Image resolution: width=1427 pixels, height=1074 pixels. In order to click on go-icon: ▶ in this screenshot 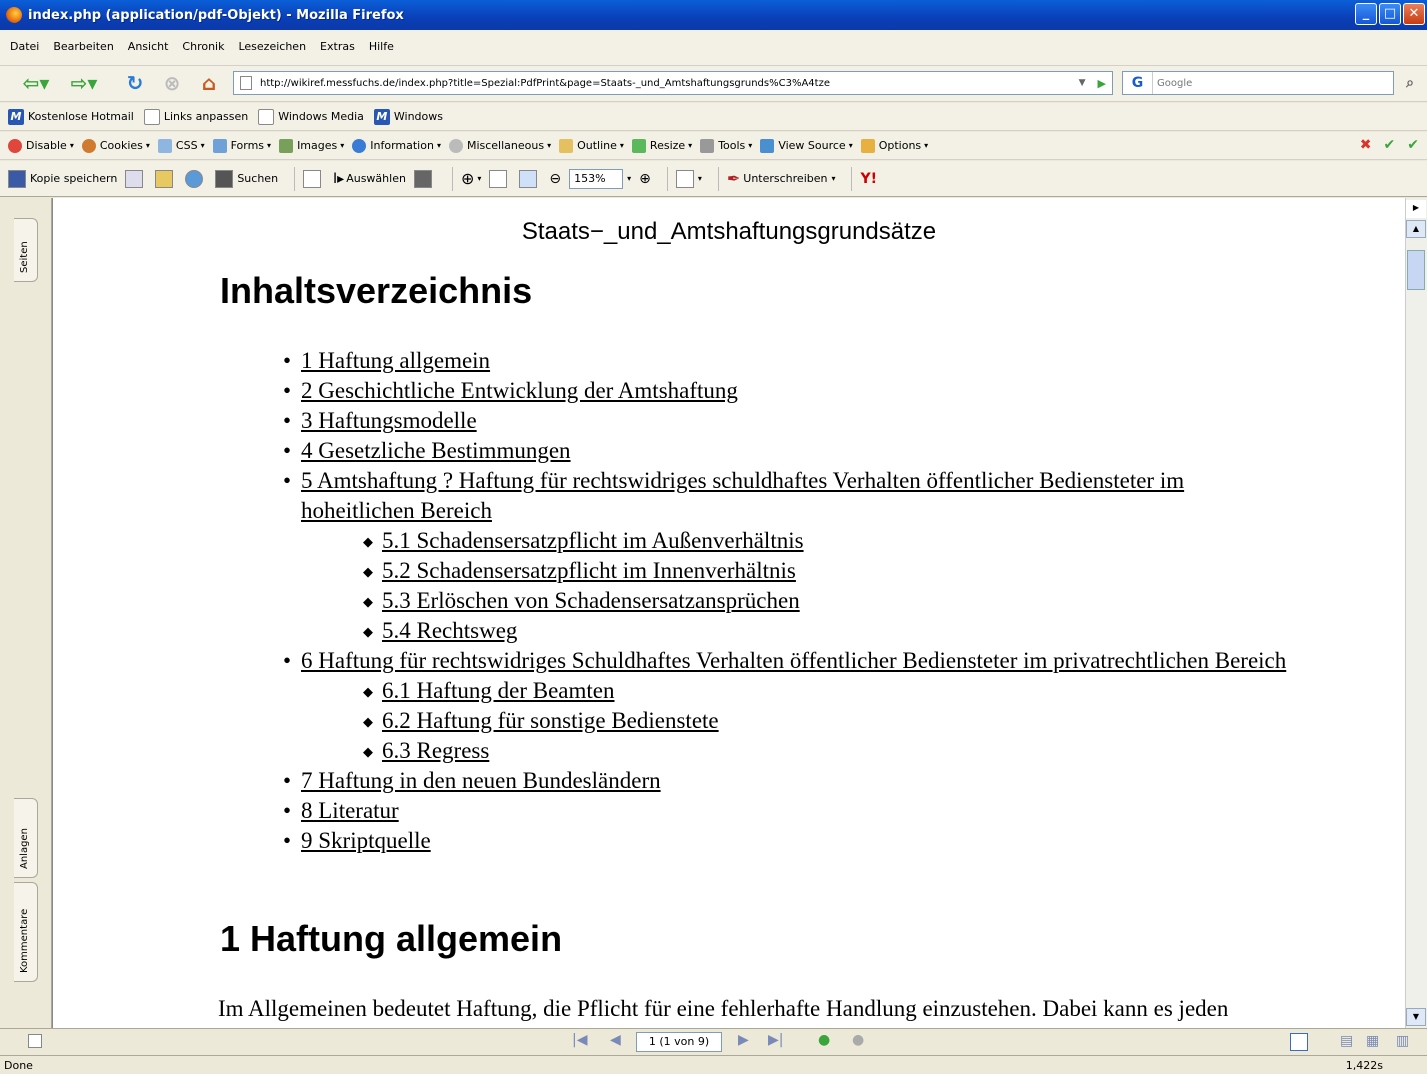, I will do `click(1102, 83)`.